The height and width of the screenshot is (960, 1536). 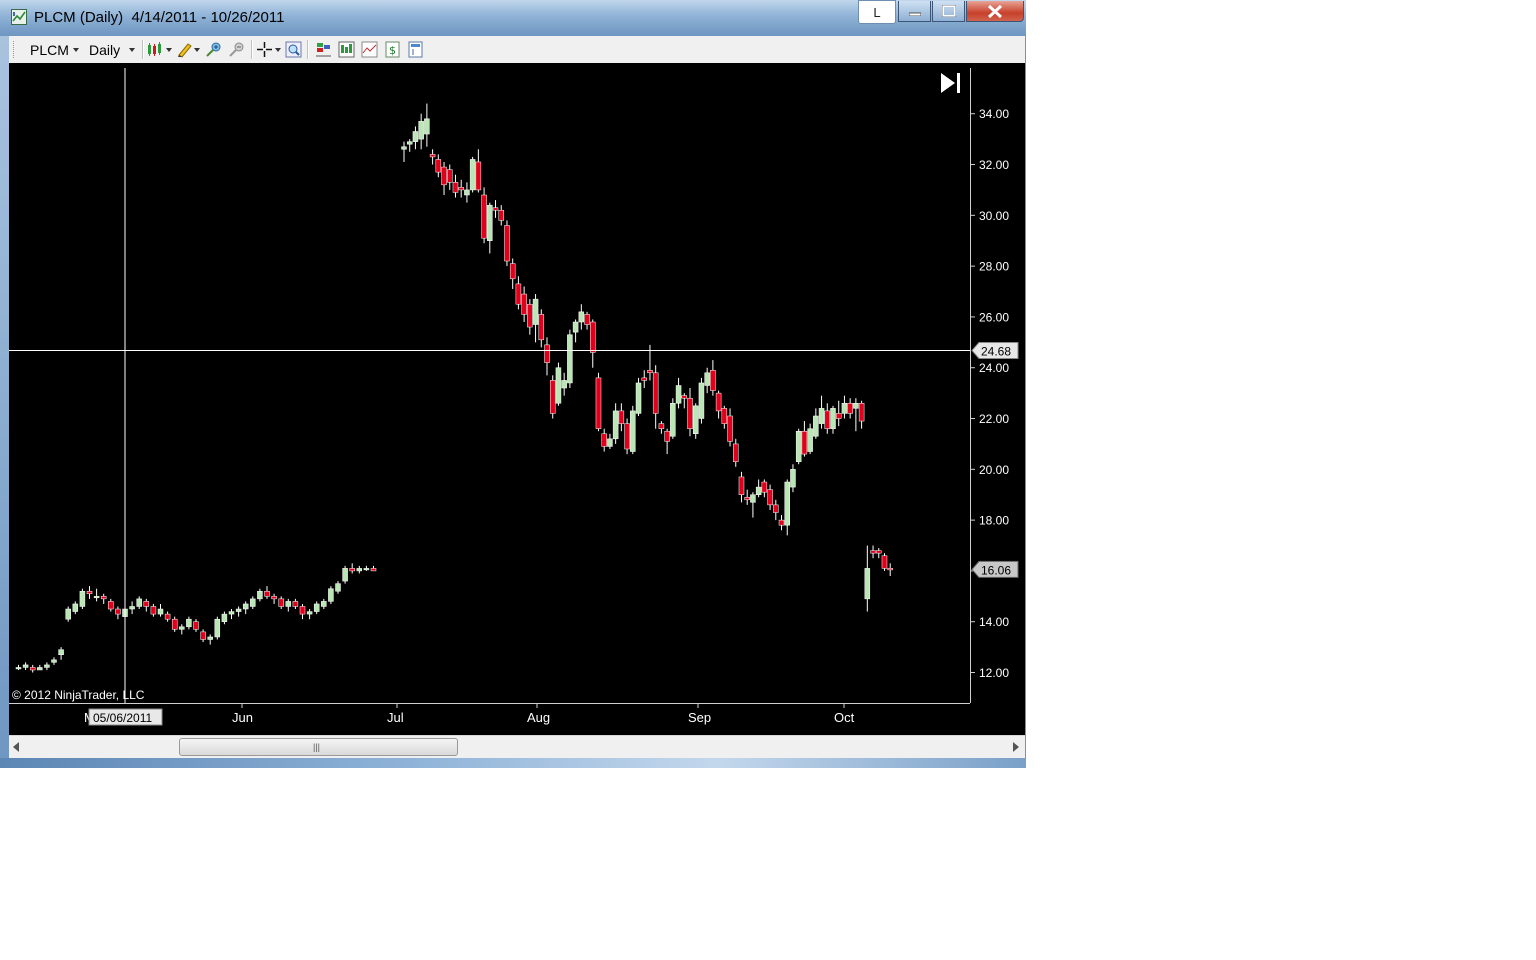 What do you see at coordinates (278, 50) in the screenshot?
I see `crosshair-dropdown-icon` at bounding box center [278, 50].